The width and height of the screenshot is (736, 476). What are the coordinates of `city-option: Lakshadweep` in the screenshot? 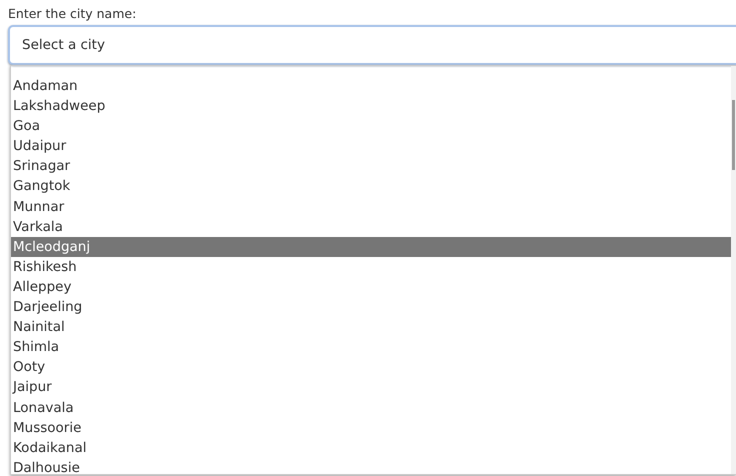 It's located at (371, 106).